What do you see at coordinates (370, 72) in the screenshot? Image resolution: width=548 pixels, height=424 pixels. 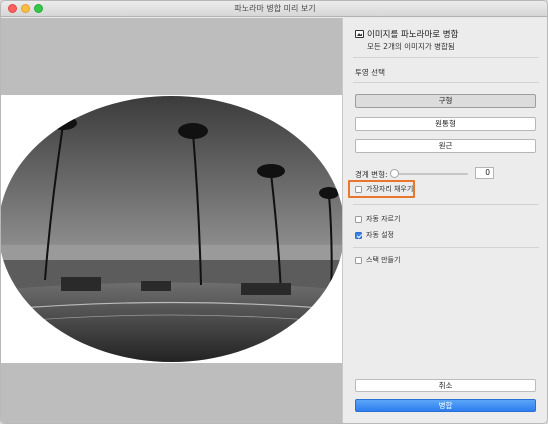 I see `projection-label: 투영 선택` at bounding box center [370, 72].